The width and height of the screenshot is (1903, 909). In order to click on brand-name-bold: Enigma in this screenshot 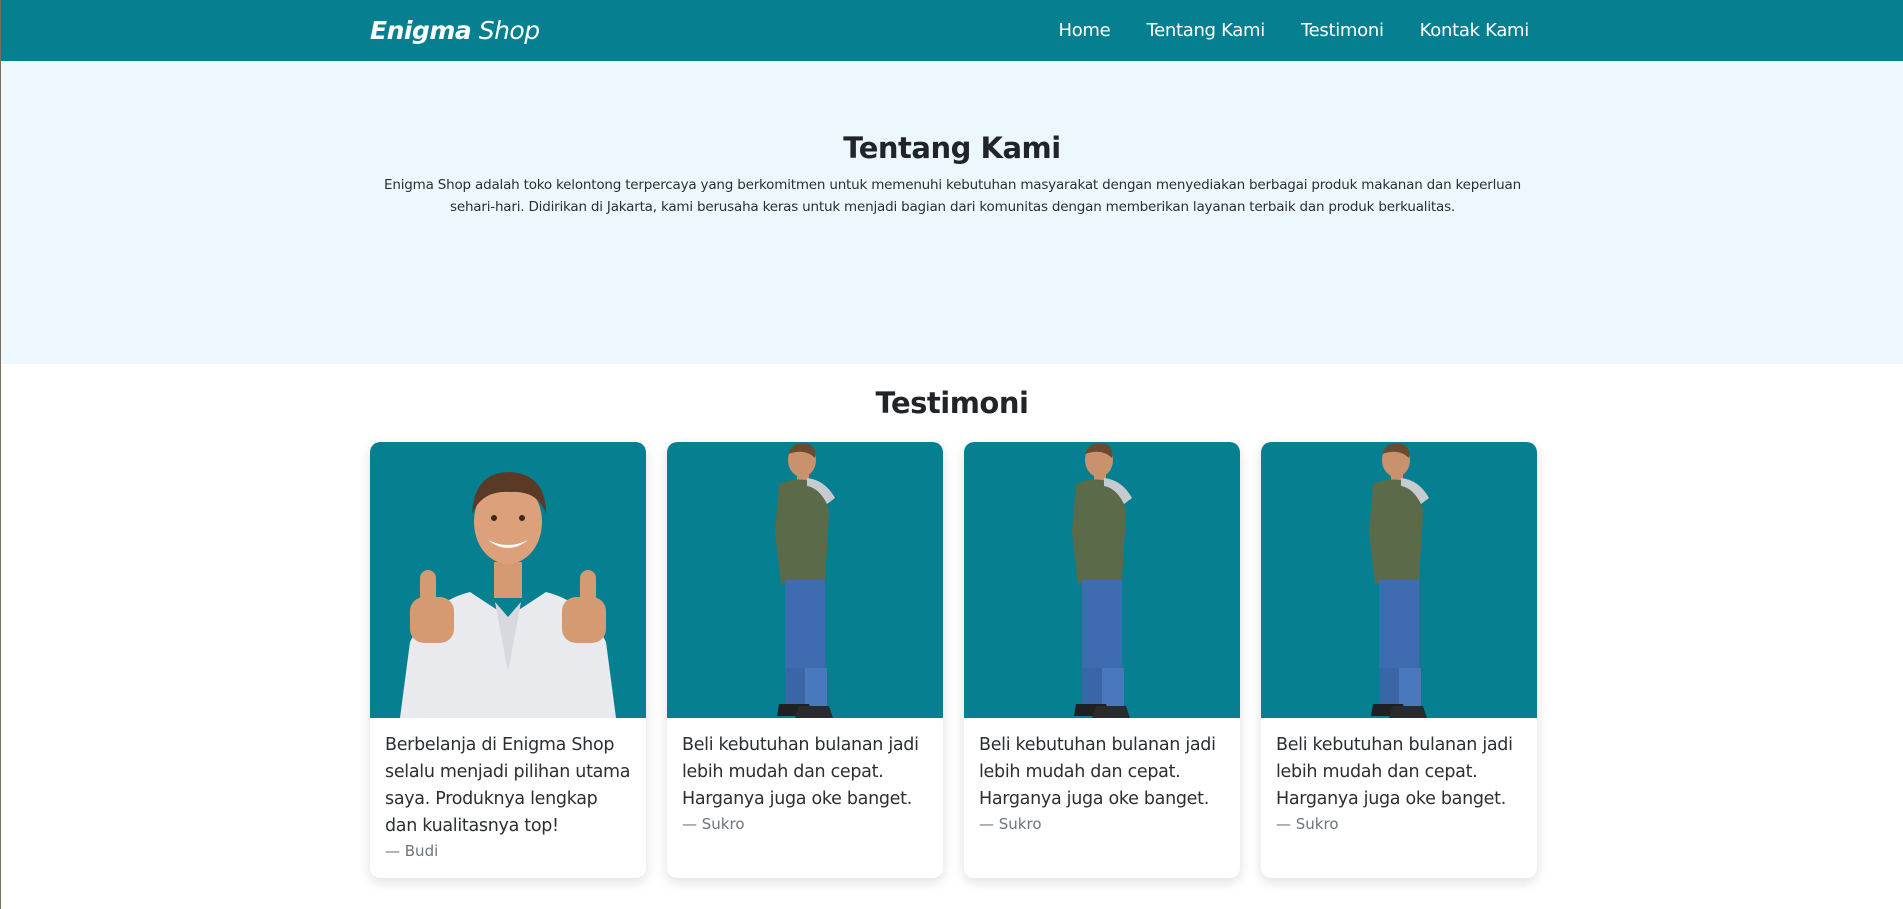, I will do `click(421, 30)`.